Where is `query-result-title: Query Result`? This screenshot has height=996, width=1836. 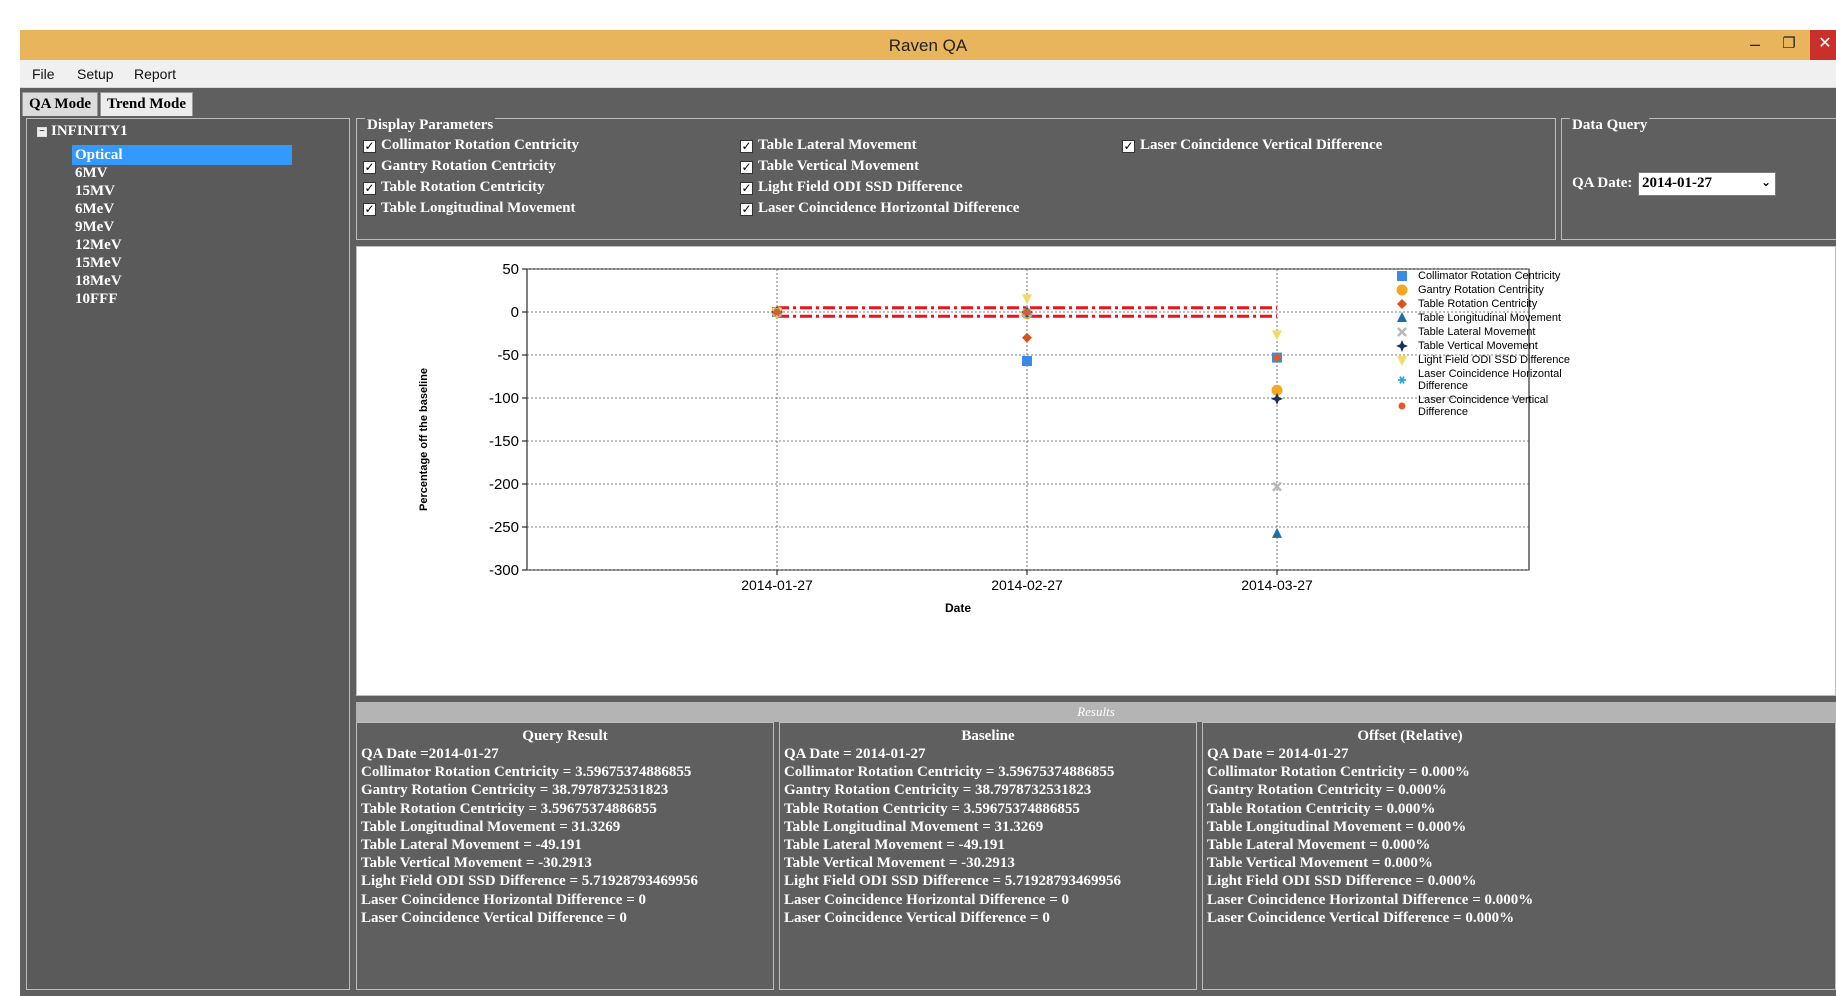 query-result-title: Query Result is located at coordinates (565, 736).